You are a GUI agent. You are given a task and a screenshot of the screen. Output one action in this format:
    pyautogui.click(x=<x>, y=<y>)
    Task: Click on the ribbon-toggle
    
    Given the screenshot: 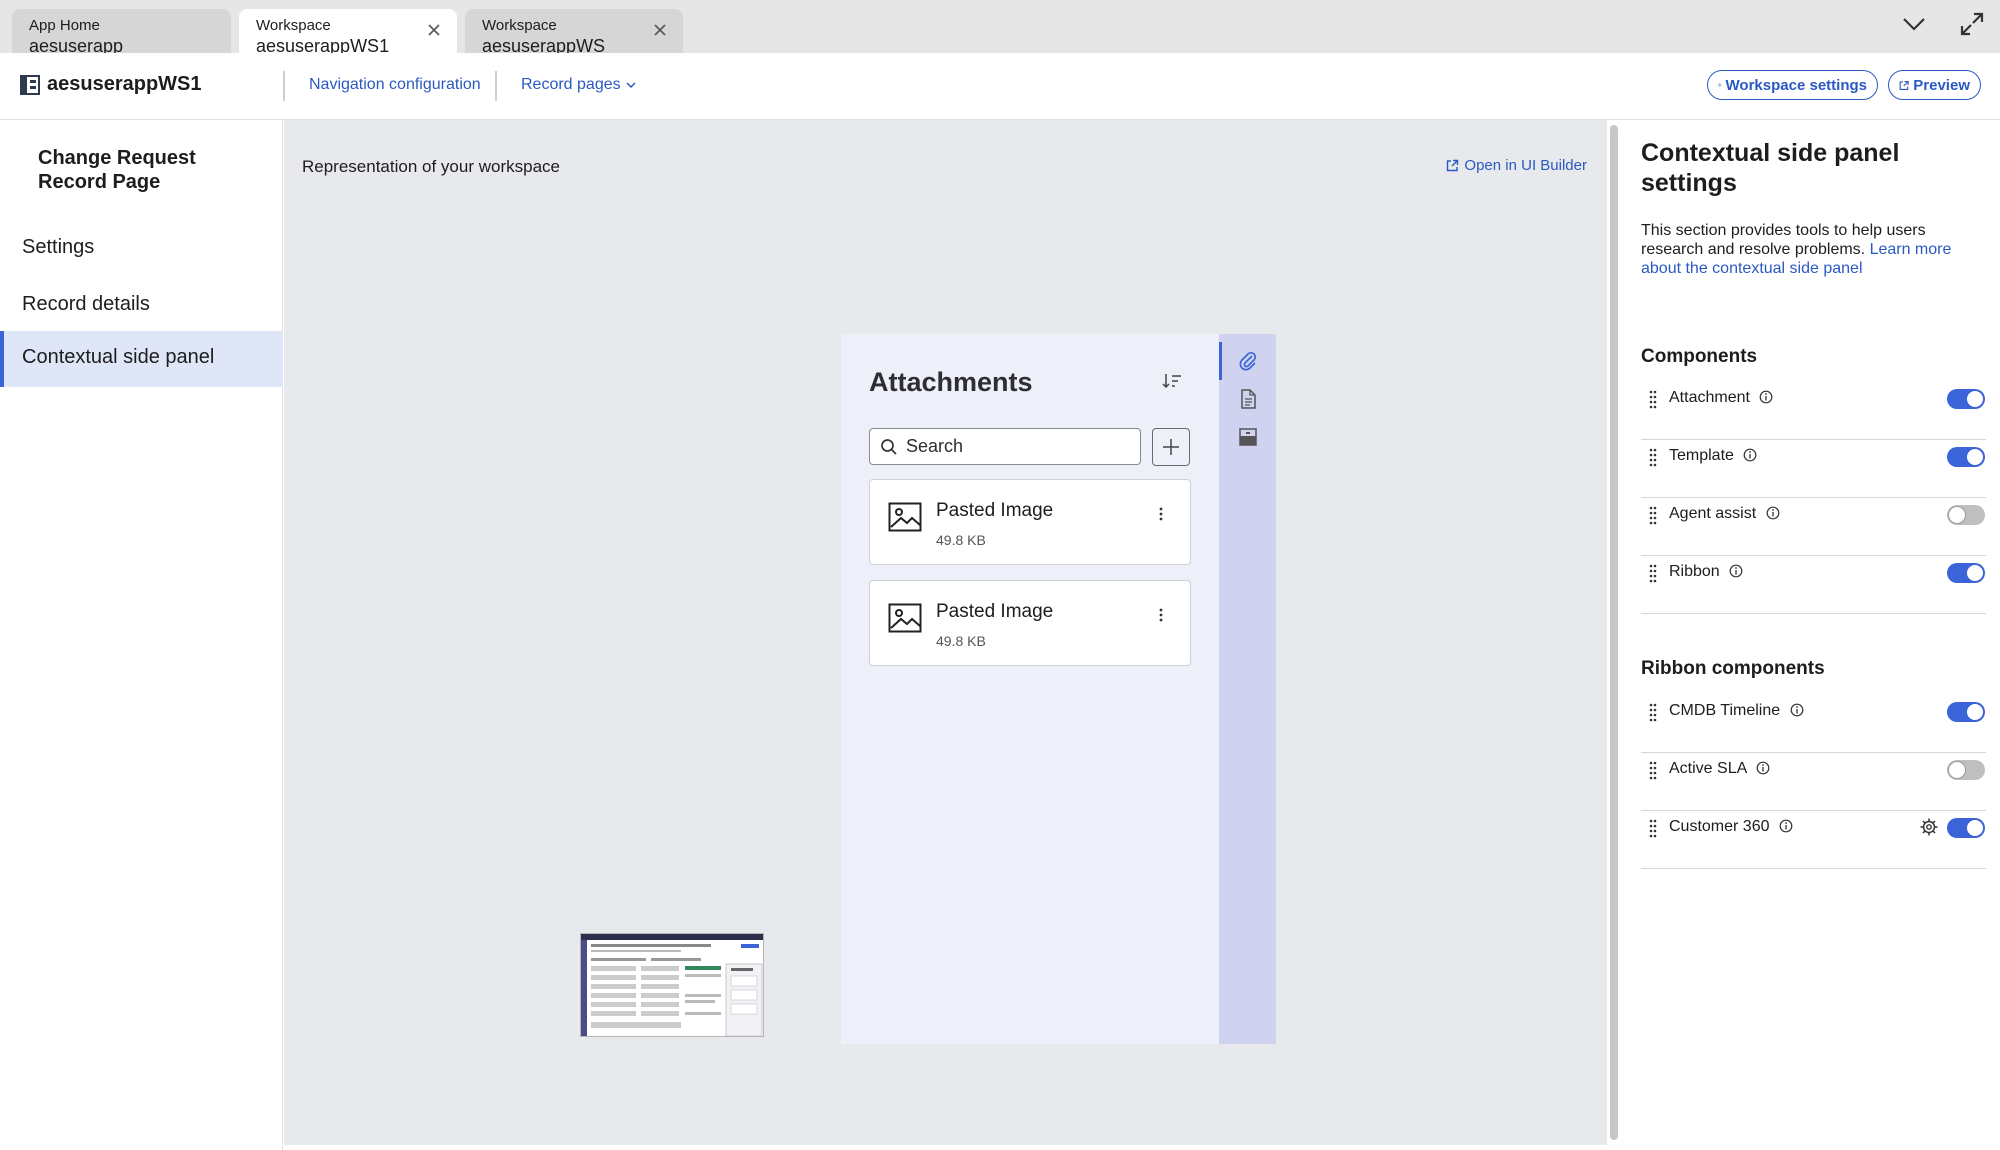 What is the action you would take?
    pyautogui.click(x=1966, y=573)
    